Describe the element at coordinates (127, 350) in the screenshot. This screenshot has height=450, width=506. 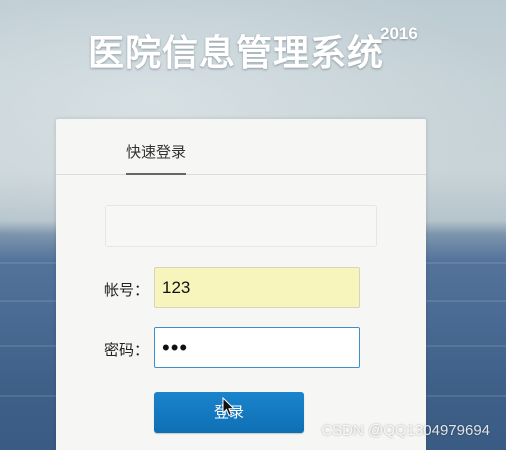
I see `password-label: 密码：` at that location.